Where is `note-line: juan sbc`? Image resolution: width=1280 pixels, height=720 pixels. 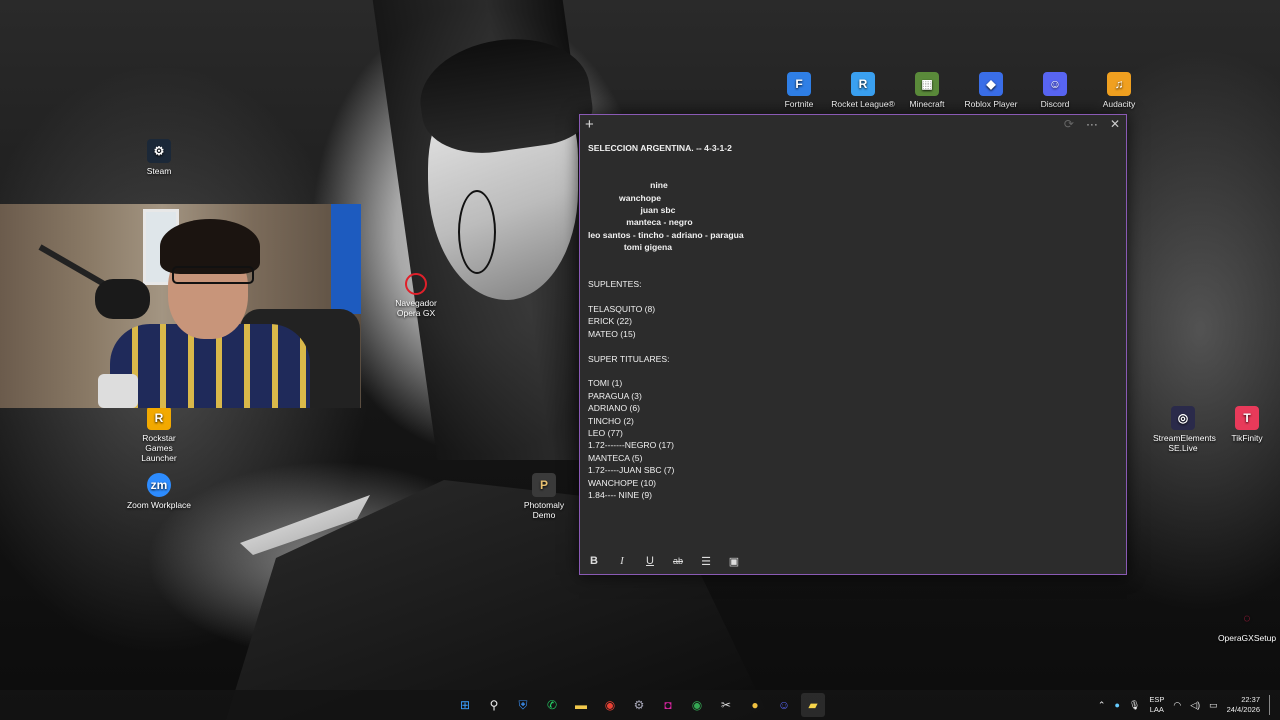 note-line: juan sbc is located at coordinates (632, 209).